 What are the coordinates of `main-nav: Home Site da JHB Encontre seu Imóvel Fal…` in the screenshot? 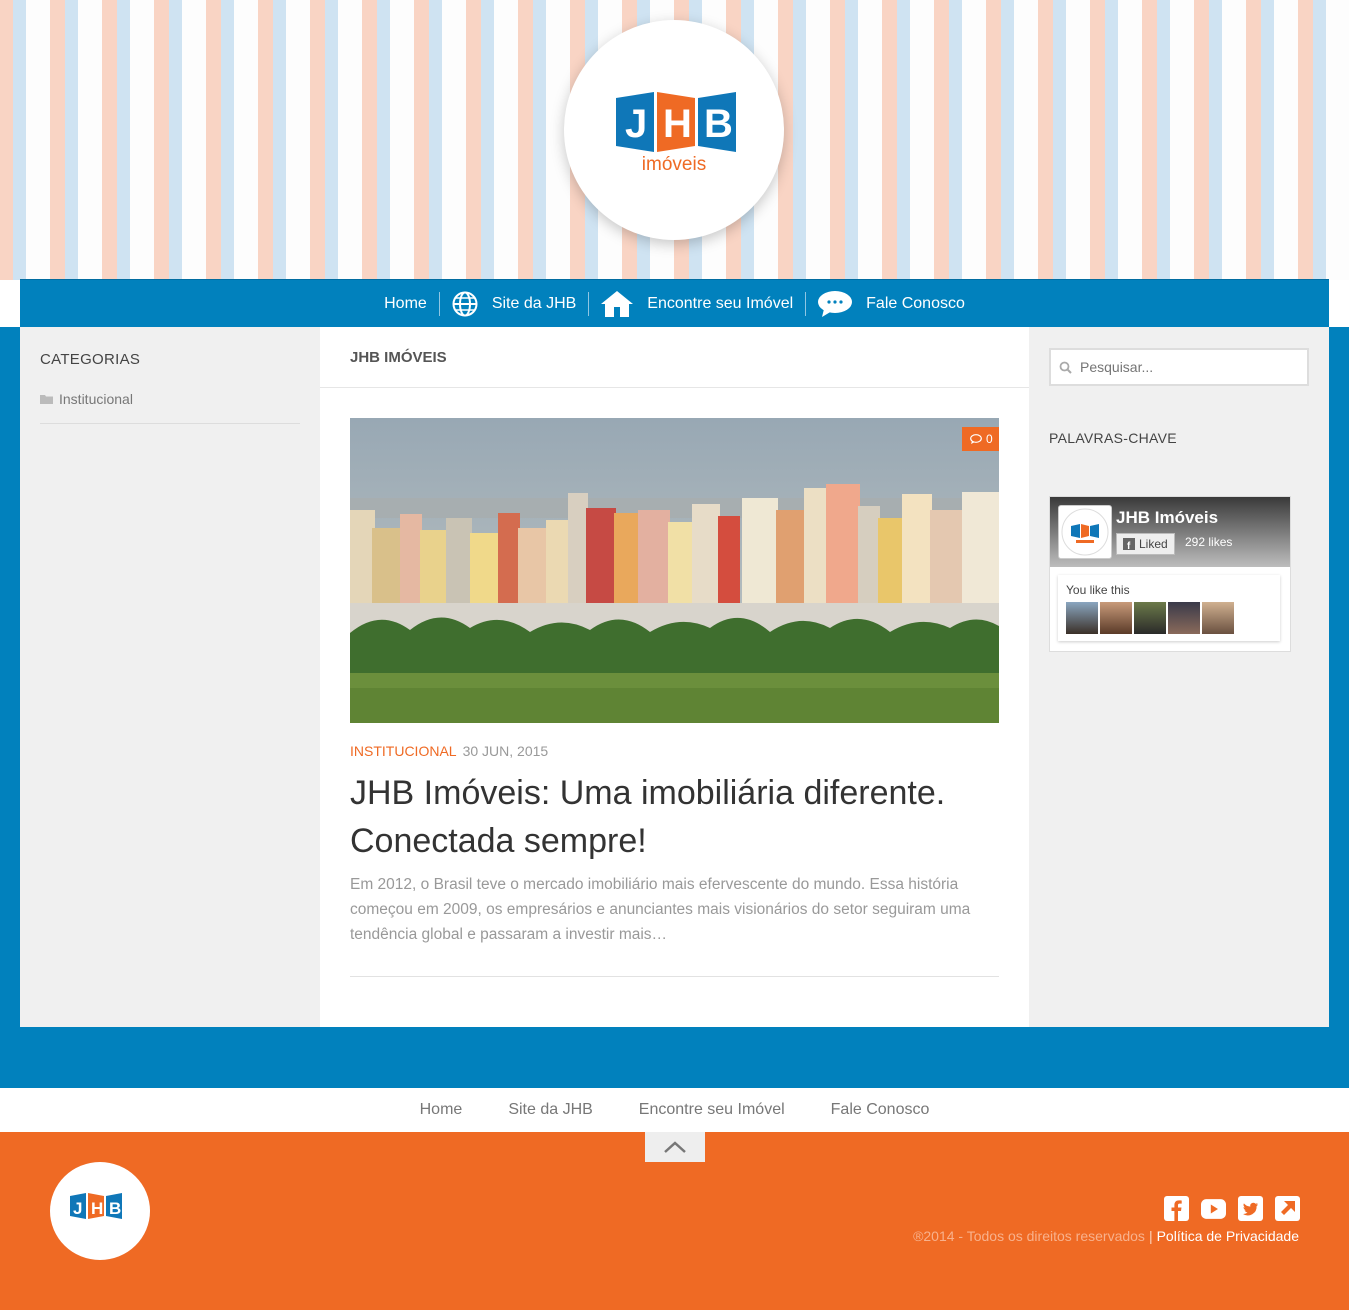 It's located at (674, 303).